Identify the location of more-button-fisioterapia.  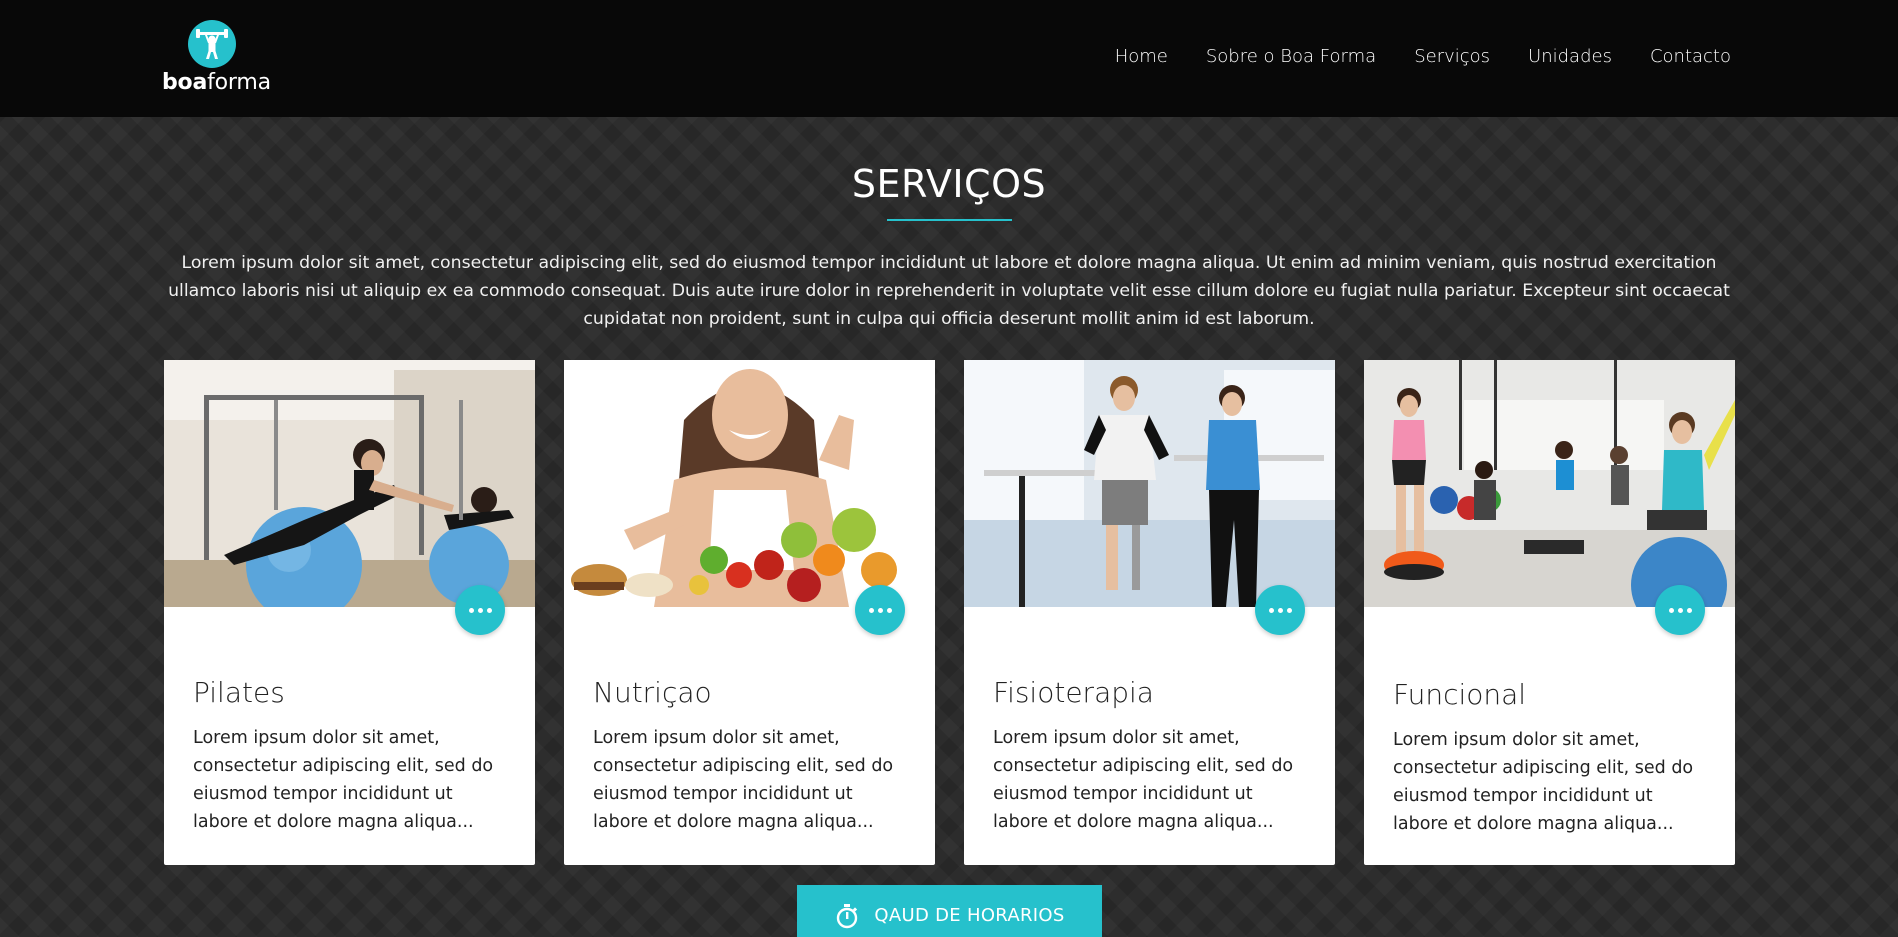
(1280, 610).